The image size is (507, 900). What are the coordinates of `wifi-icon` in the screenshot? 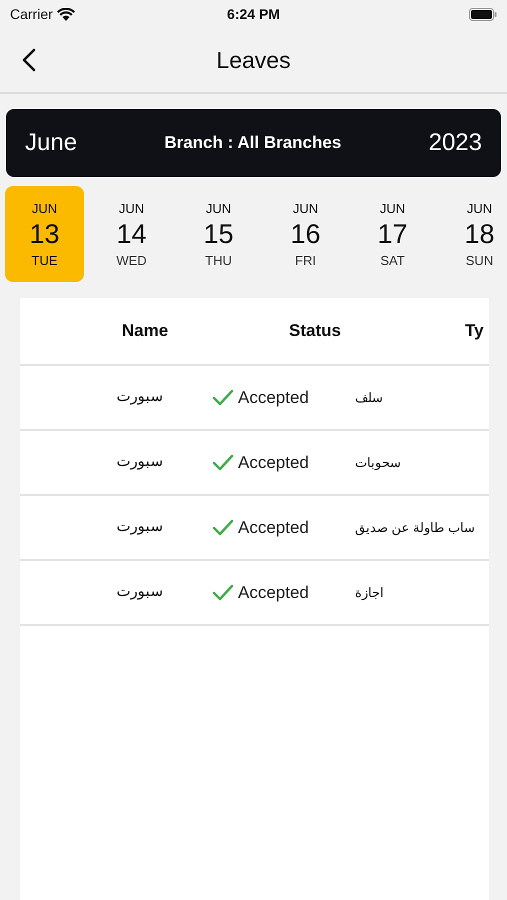 It's located at (65, 14).